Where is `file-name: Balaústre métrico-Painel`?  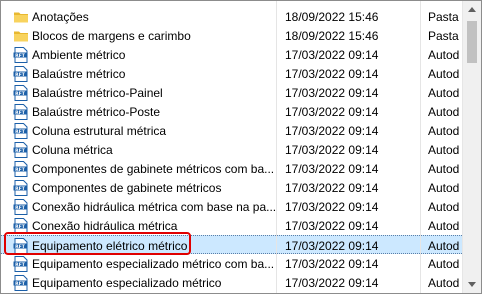 file-name: Balaústre métrico-Painel is located at coordinates (97, 93).